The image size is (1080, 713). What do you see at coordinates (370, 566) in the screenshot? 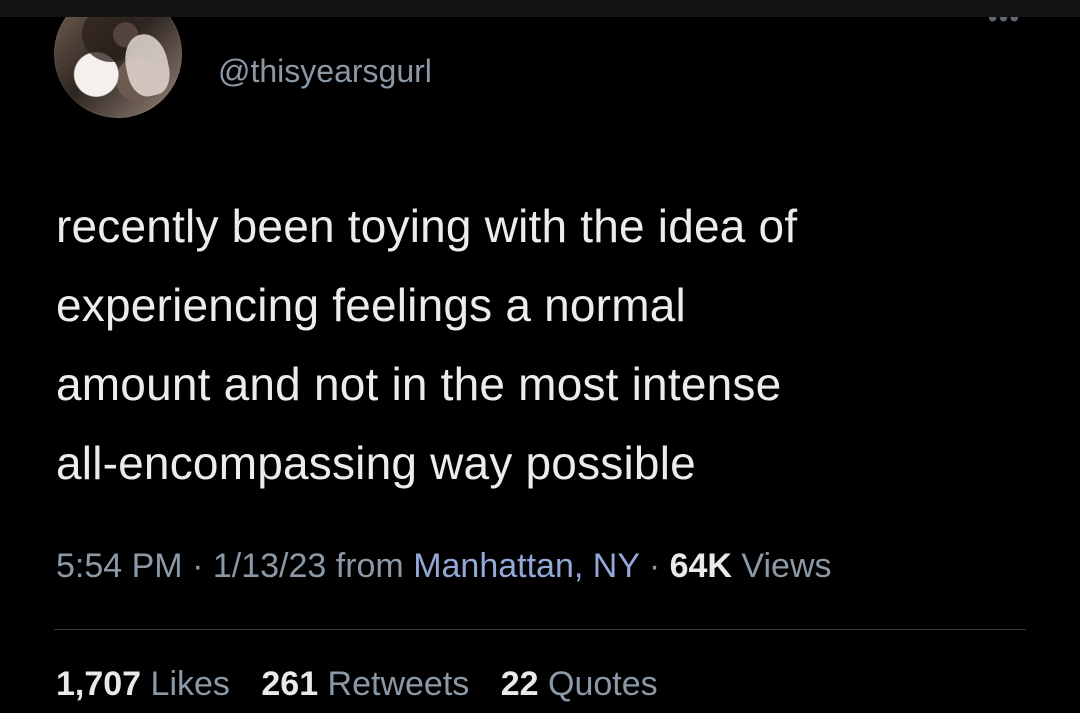
I see `from-label: from` at bounding box center [370, 566].